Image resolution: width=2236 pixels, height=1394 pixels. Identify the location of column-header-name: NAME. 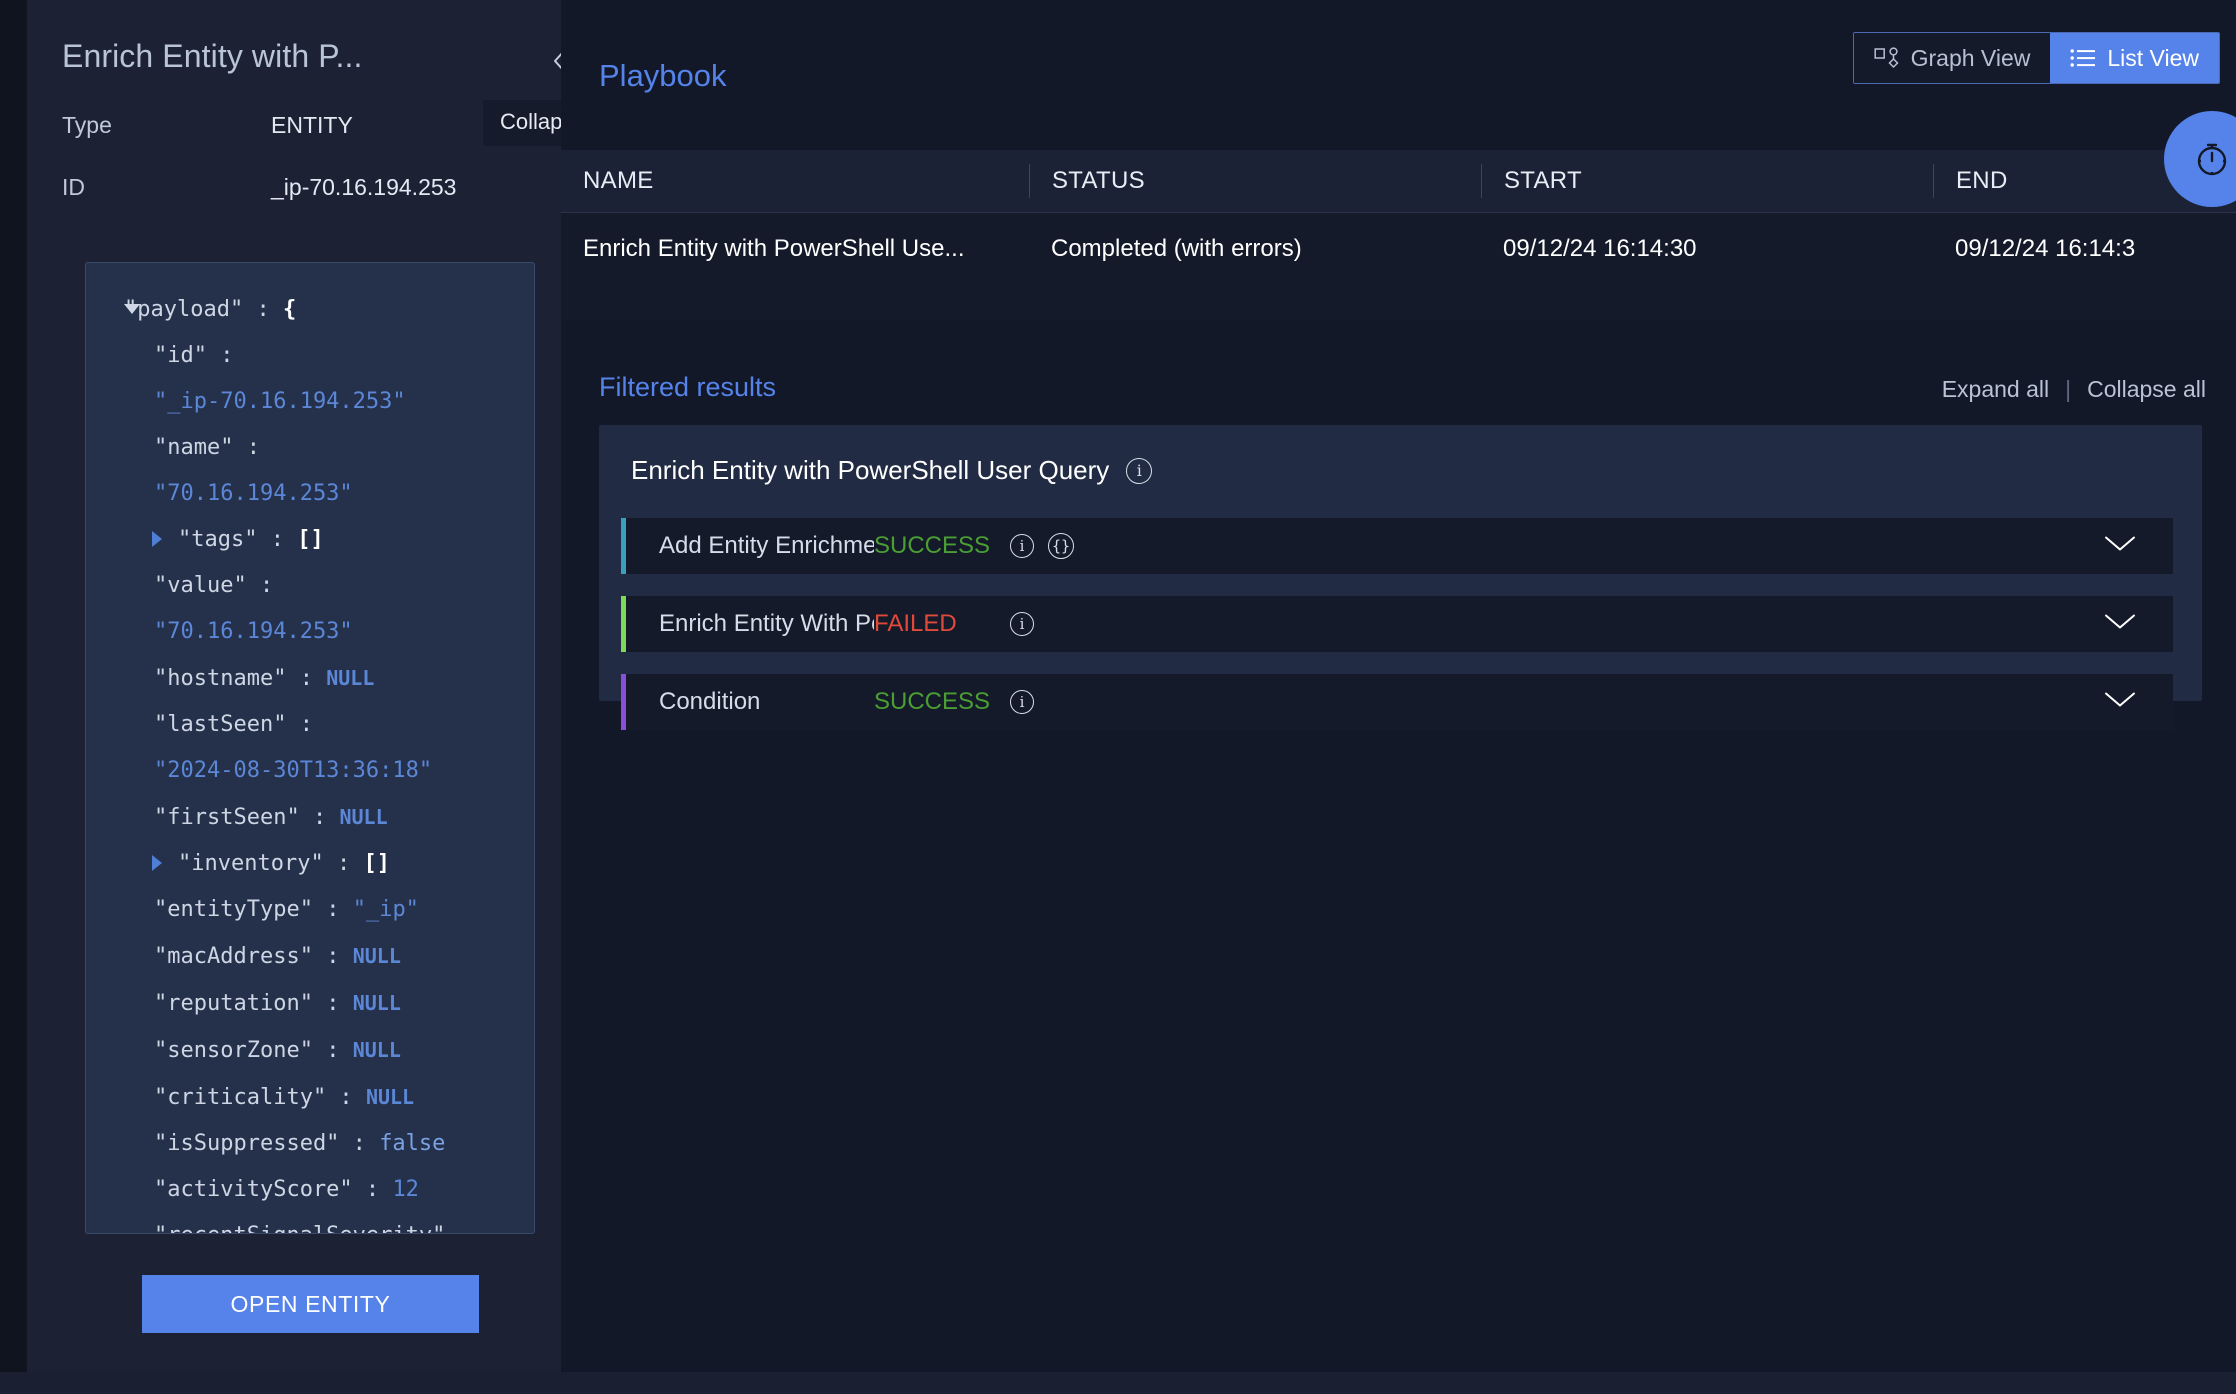
(618, 180).